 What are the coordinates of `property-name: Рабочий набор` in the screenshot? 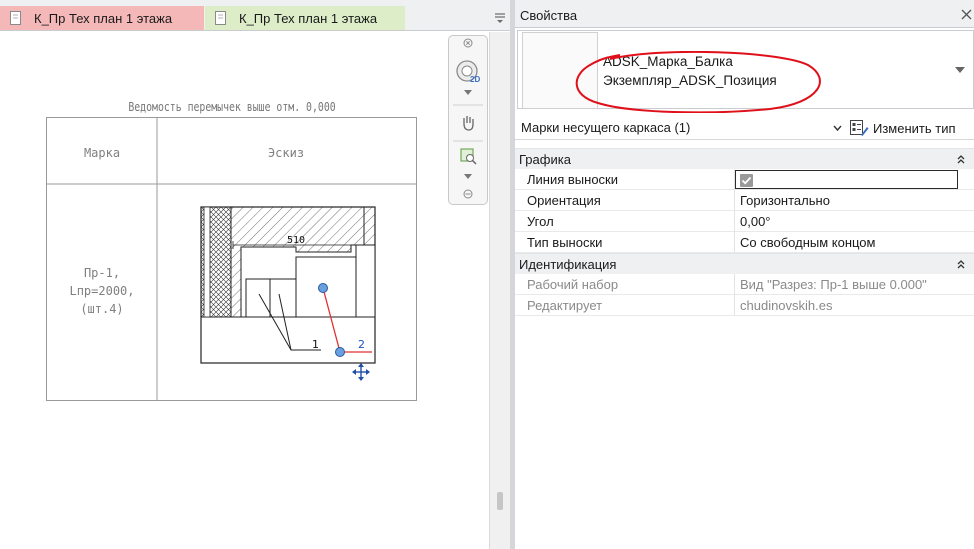 It's located at (573, 284).